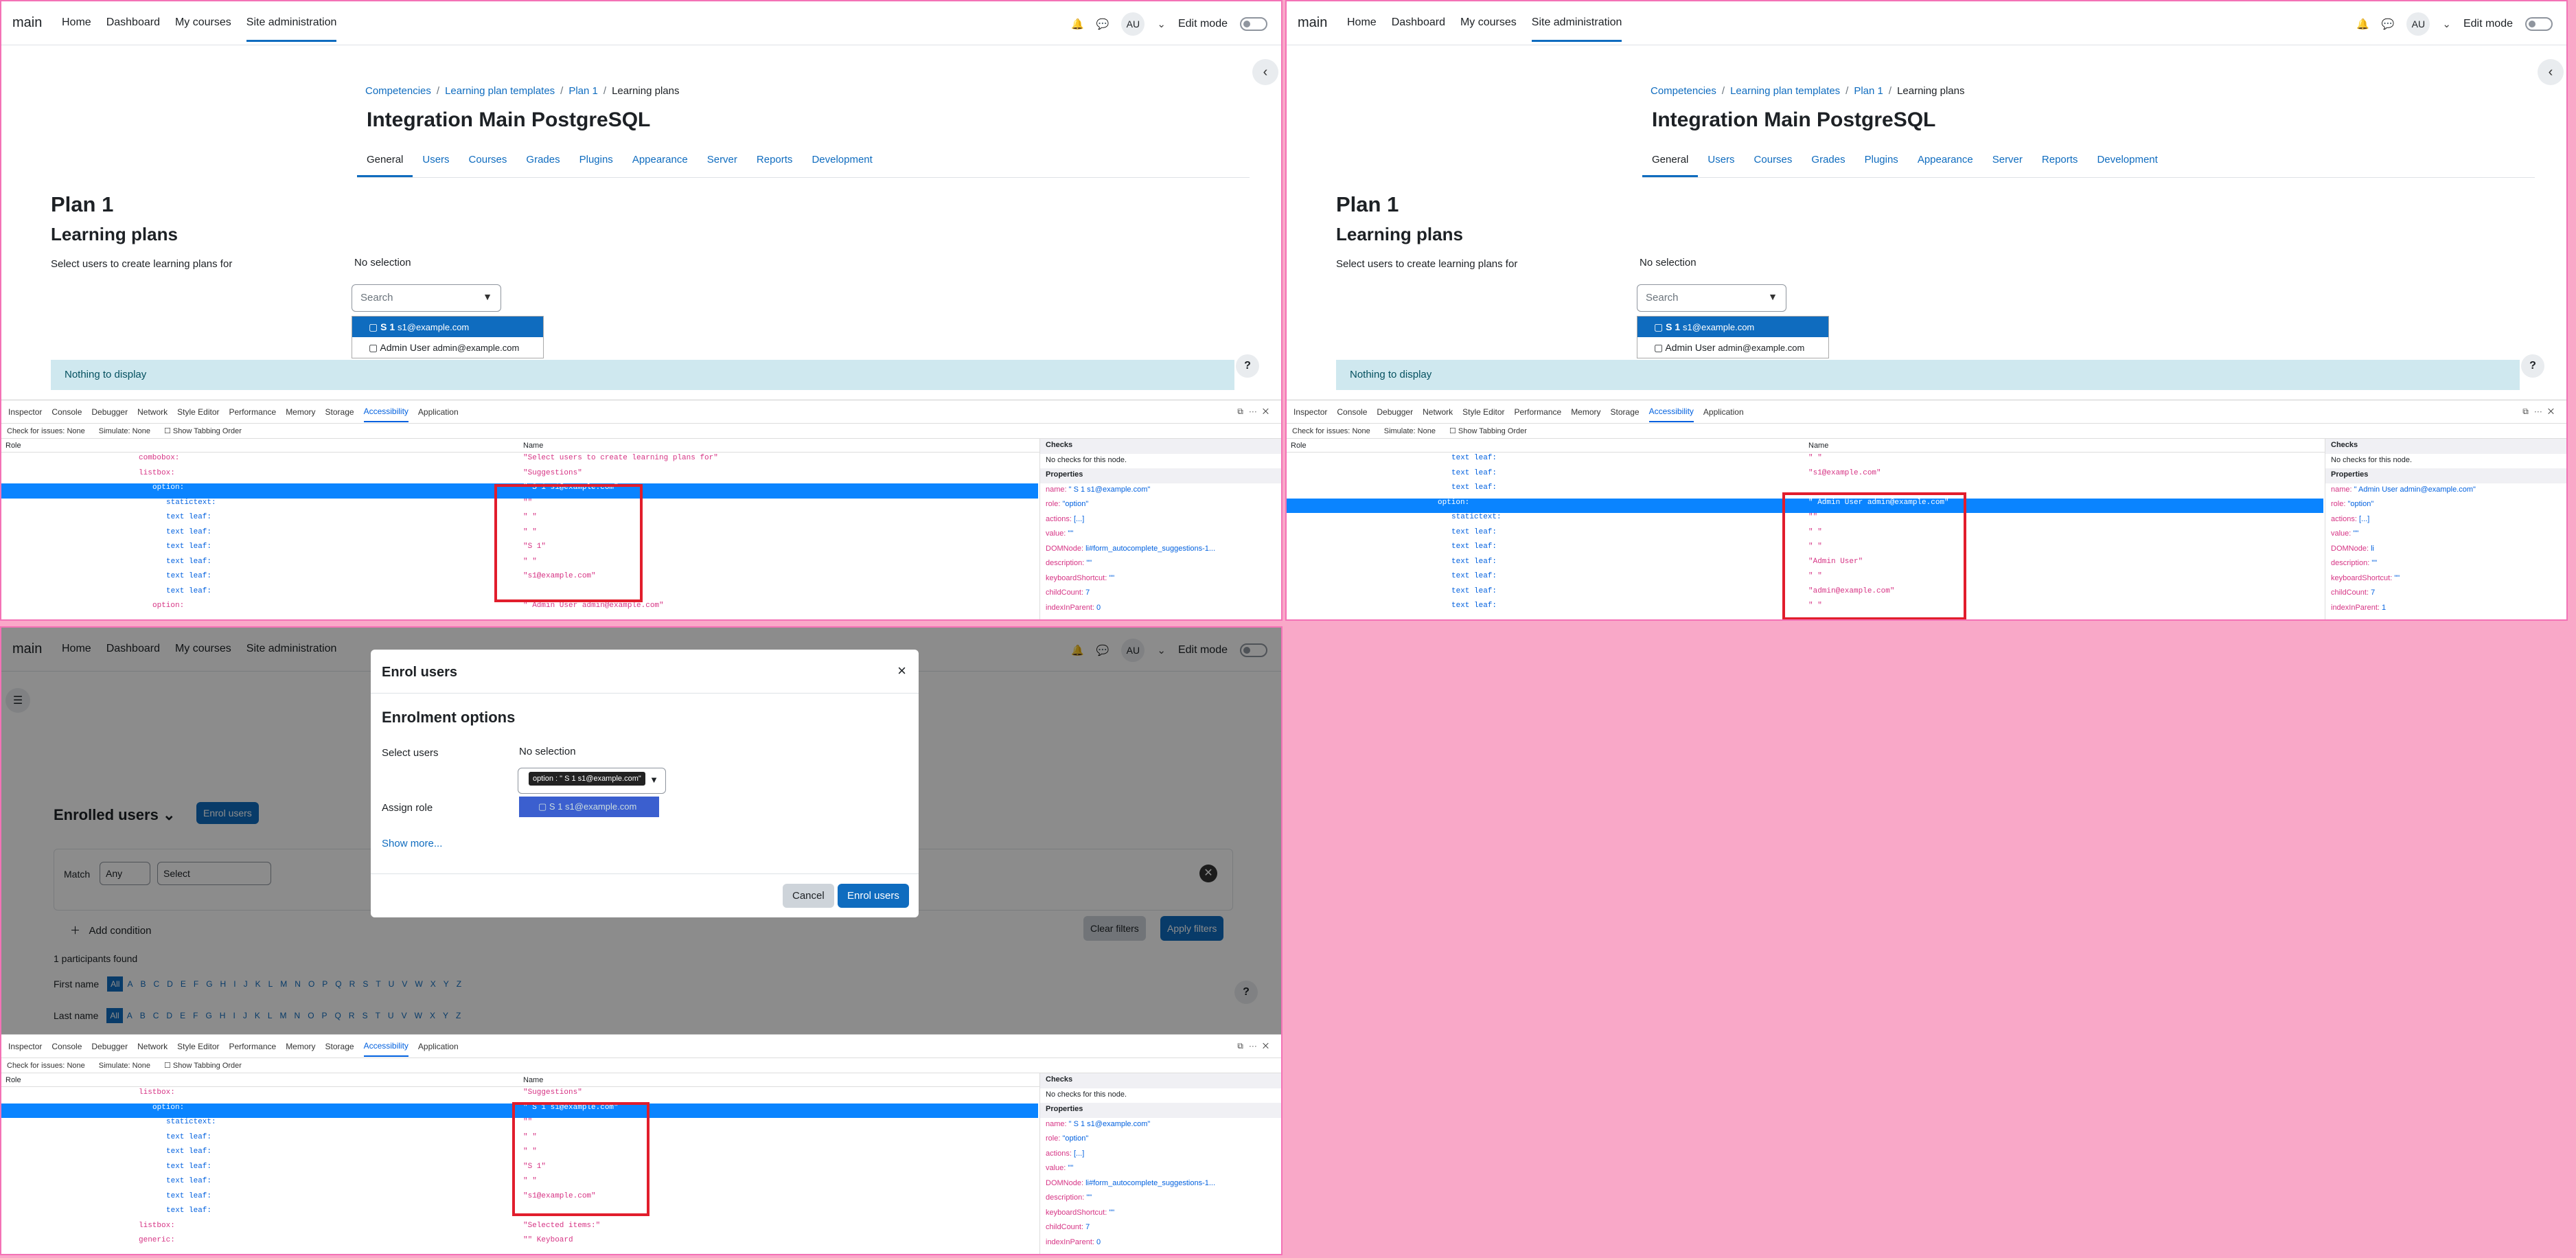 Image resolution: width=2576 pixels, height=1258 pixels. I want to click on chat-icon: 💬, so click(2388, 24).